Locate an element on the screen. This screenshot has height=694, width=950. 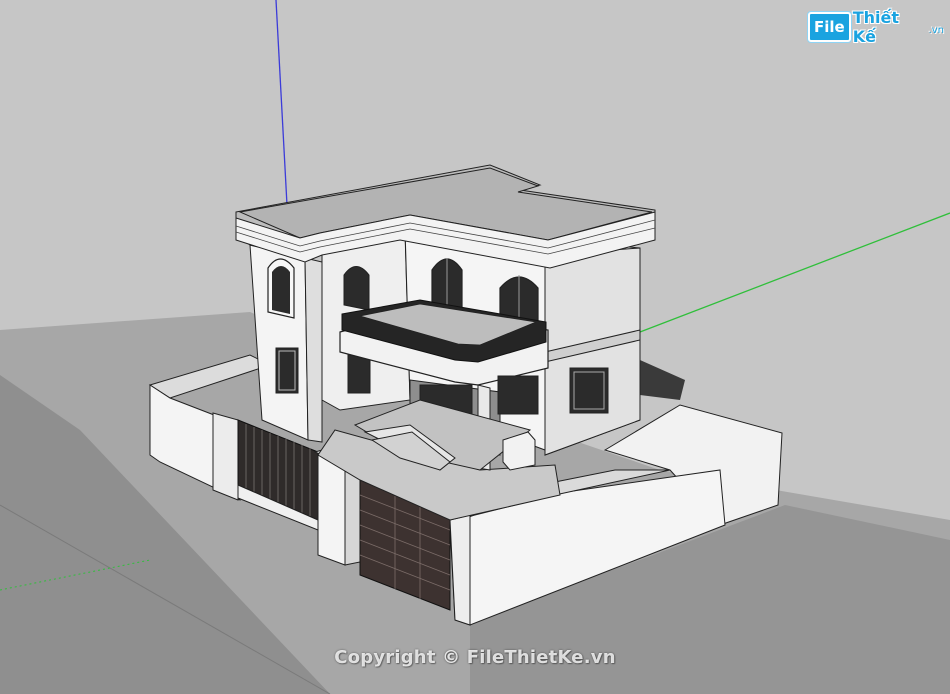
copyright-watermark: Copyright © FileThietKe.vn is located at coordinates (475, 657).